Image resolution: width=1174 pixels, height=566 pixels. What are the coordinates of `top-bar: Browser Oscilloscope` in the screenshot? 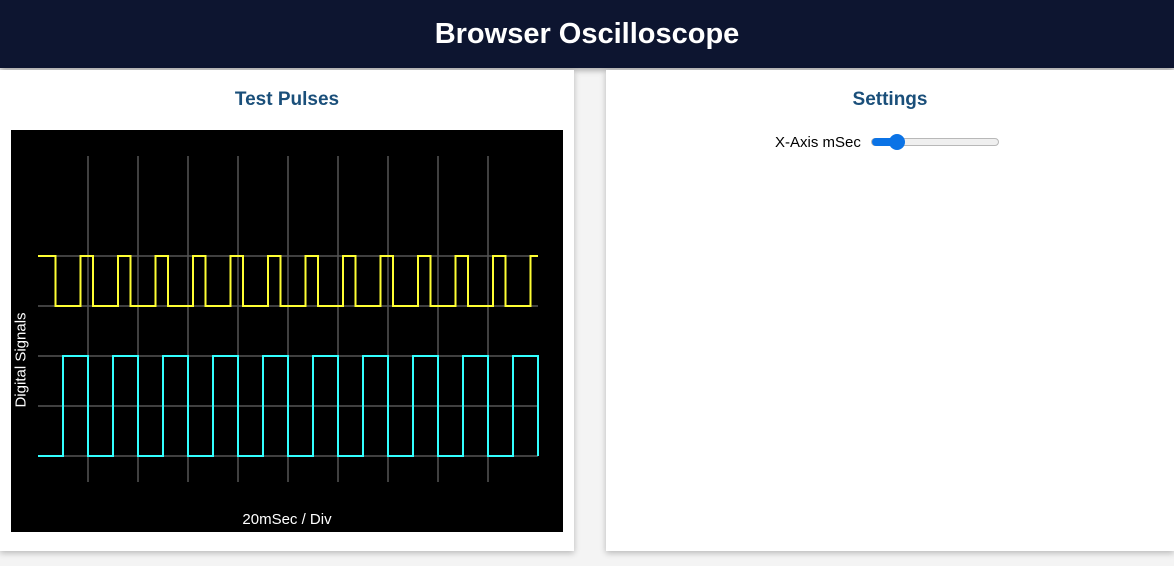 It's located at (587, 34).